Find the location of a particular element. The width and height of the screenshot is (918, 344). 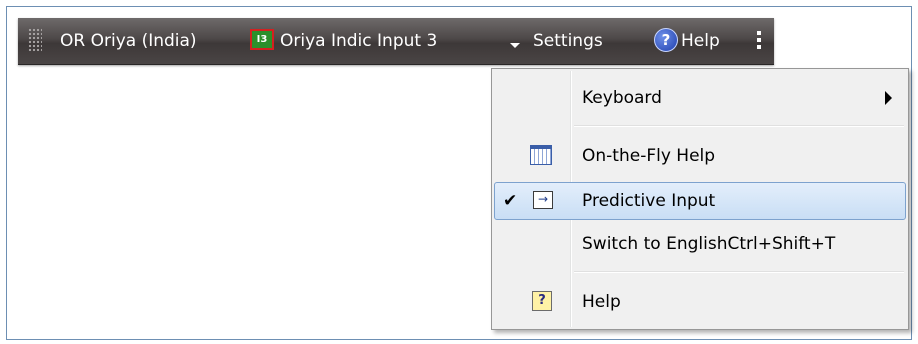

checkmark-icon: ✔ is located at coordinates (510, 201).